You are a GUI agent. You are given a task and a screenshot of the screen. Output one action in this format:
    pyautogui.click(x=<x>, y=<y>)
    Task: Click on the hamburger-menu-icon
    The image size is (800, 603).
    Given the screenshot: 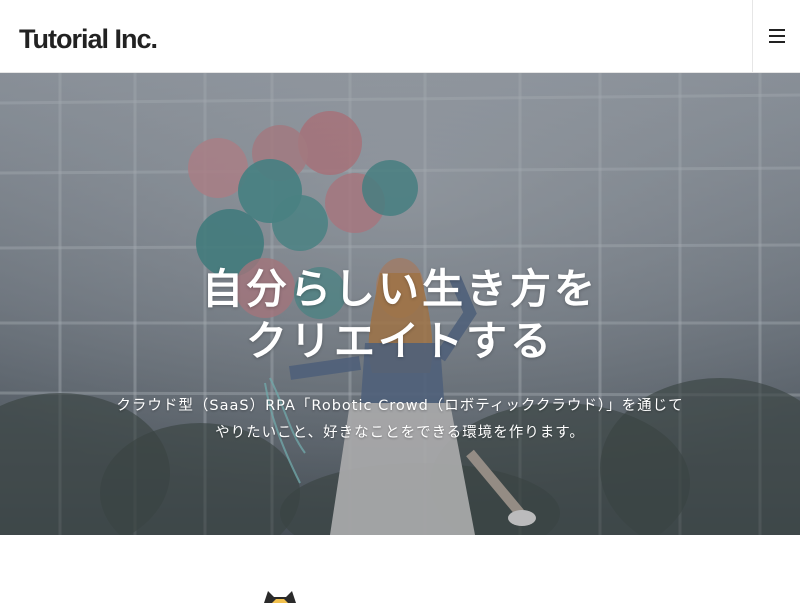 What is the action you would take?
    pyautogui.click(x=777, y=36)
    